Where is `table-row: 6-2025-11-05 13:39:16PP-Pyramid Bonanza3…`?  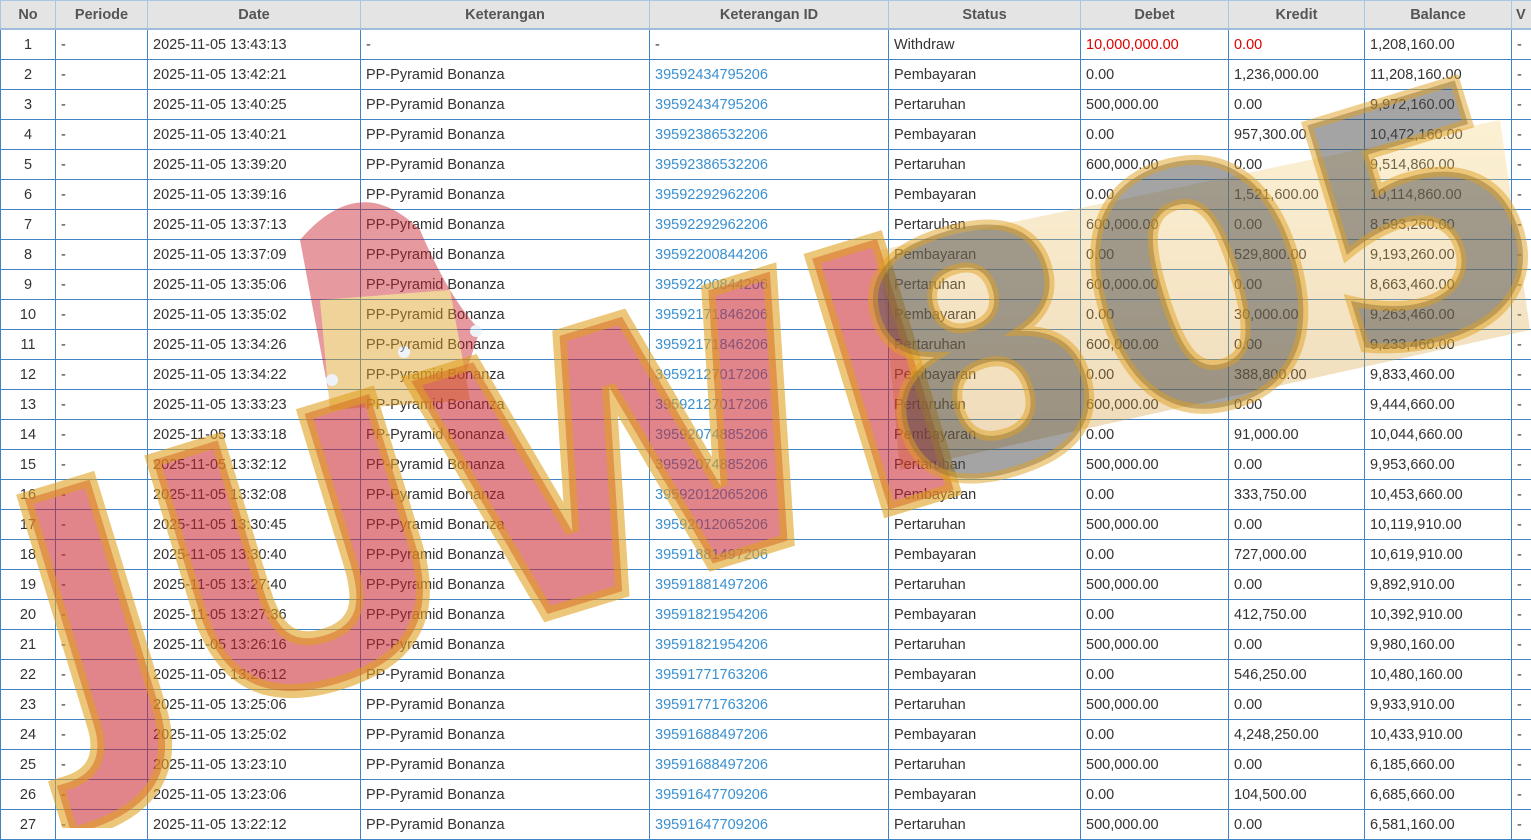 table-row: 6-2025-11-05 13:39:16PP-Pyramid Bonanza3… is located at coordinates (766, 195).